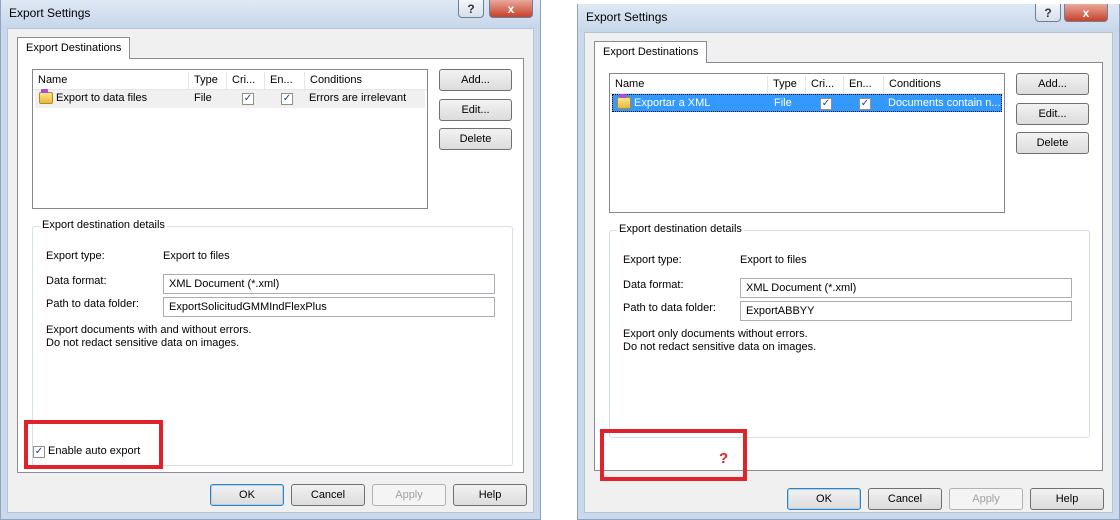  Describe the element at coordinates (672, 103) in the screenshot. I see `item-name: Exportar a XML` at that location.